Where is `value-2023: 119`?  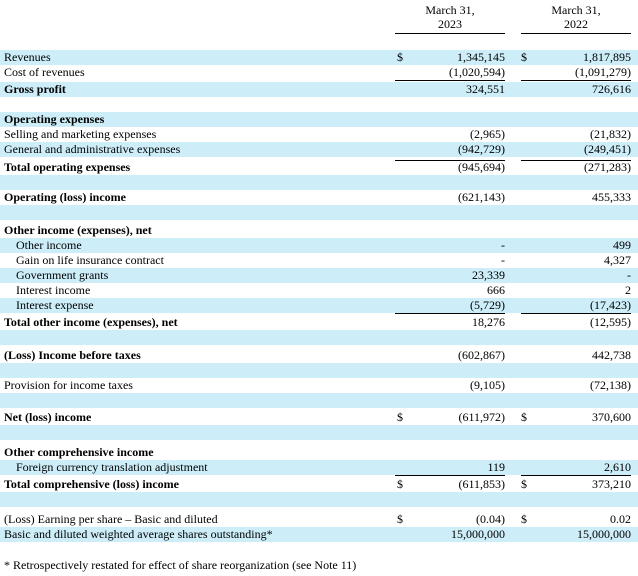
value-2023: 119 is located at coordinates (496, 467).